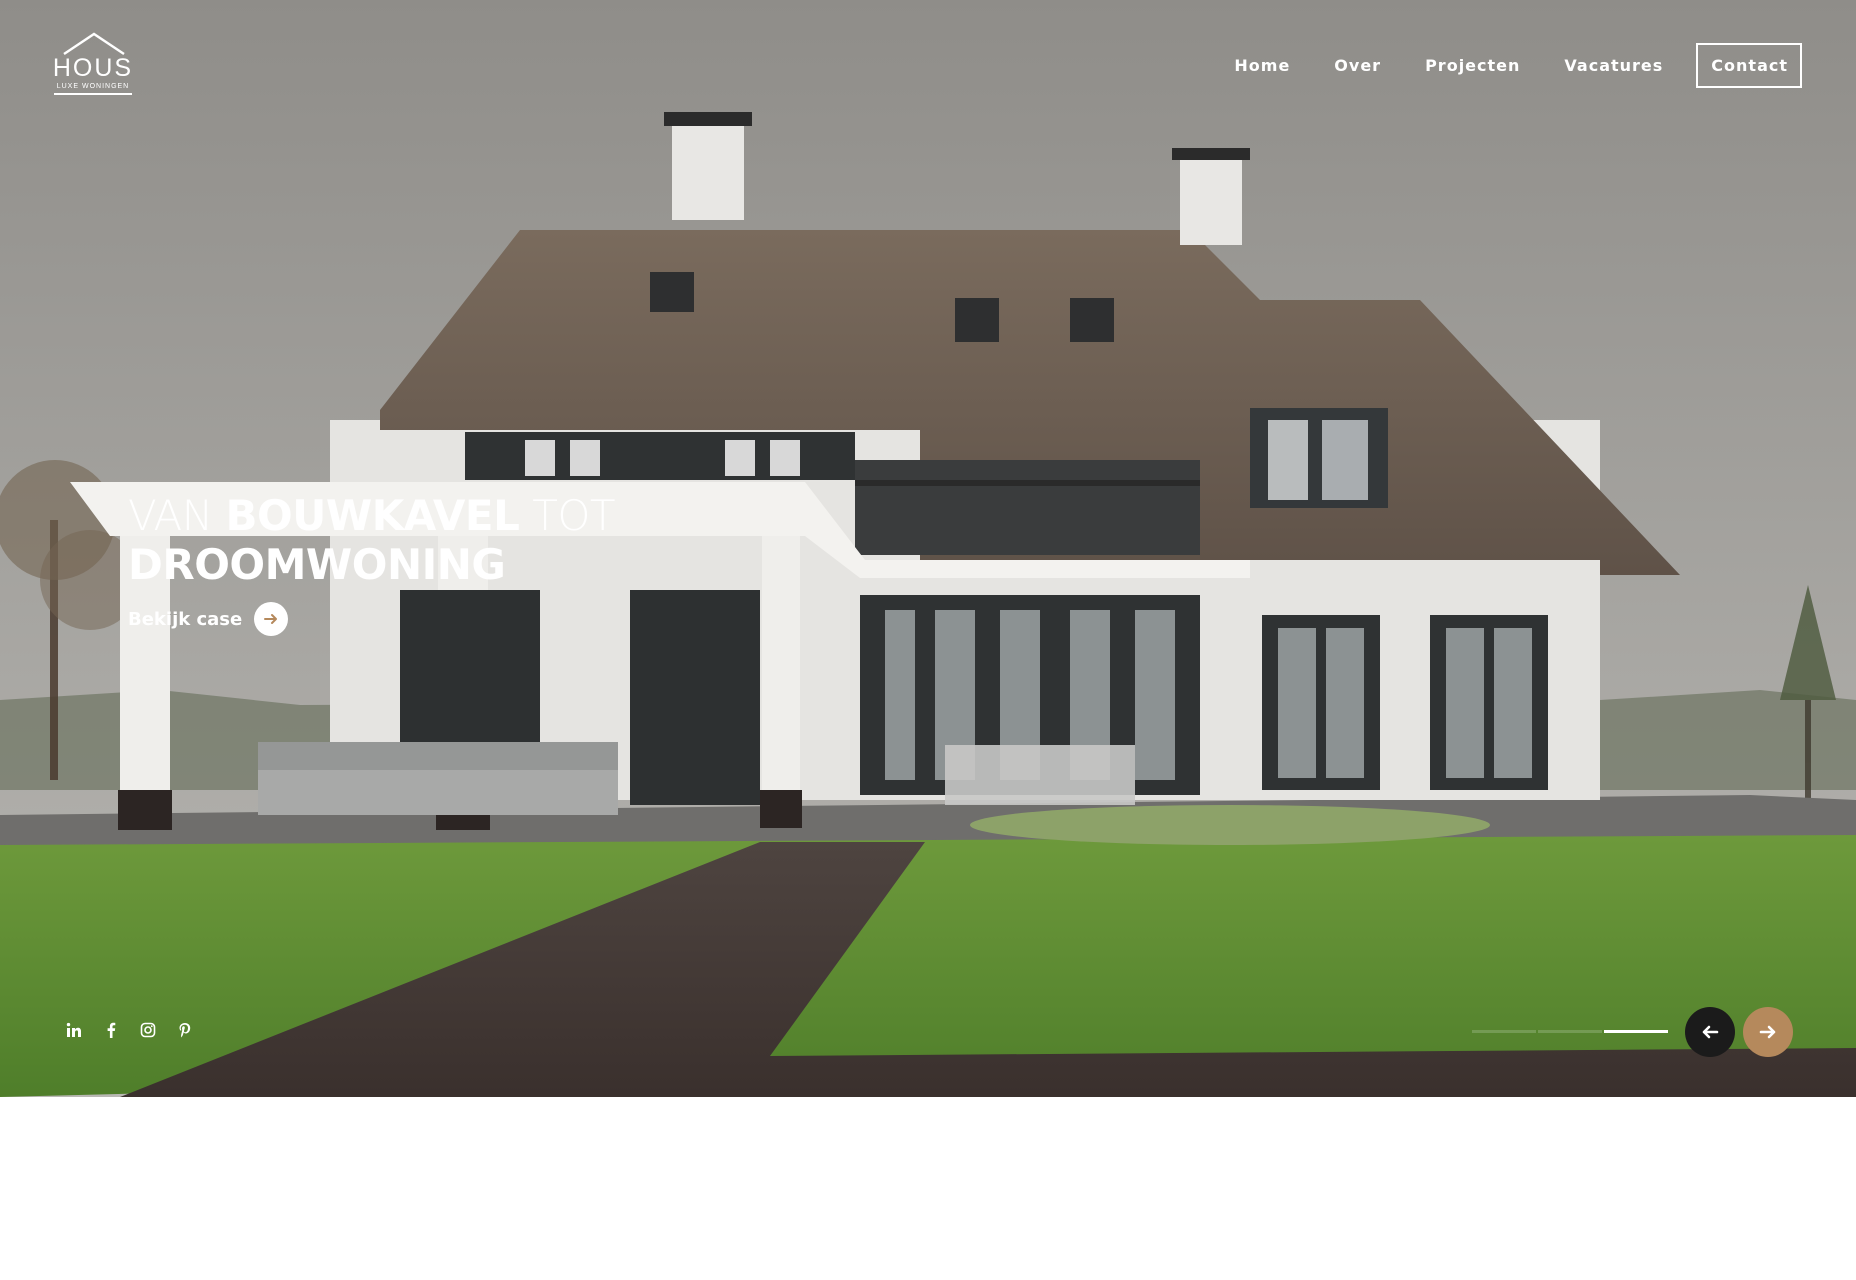  I want to click on headline-van: VAN, so click(177, 515).